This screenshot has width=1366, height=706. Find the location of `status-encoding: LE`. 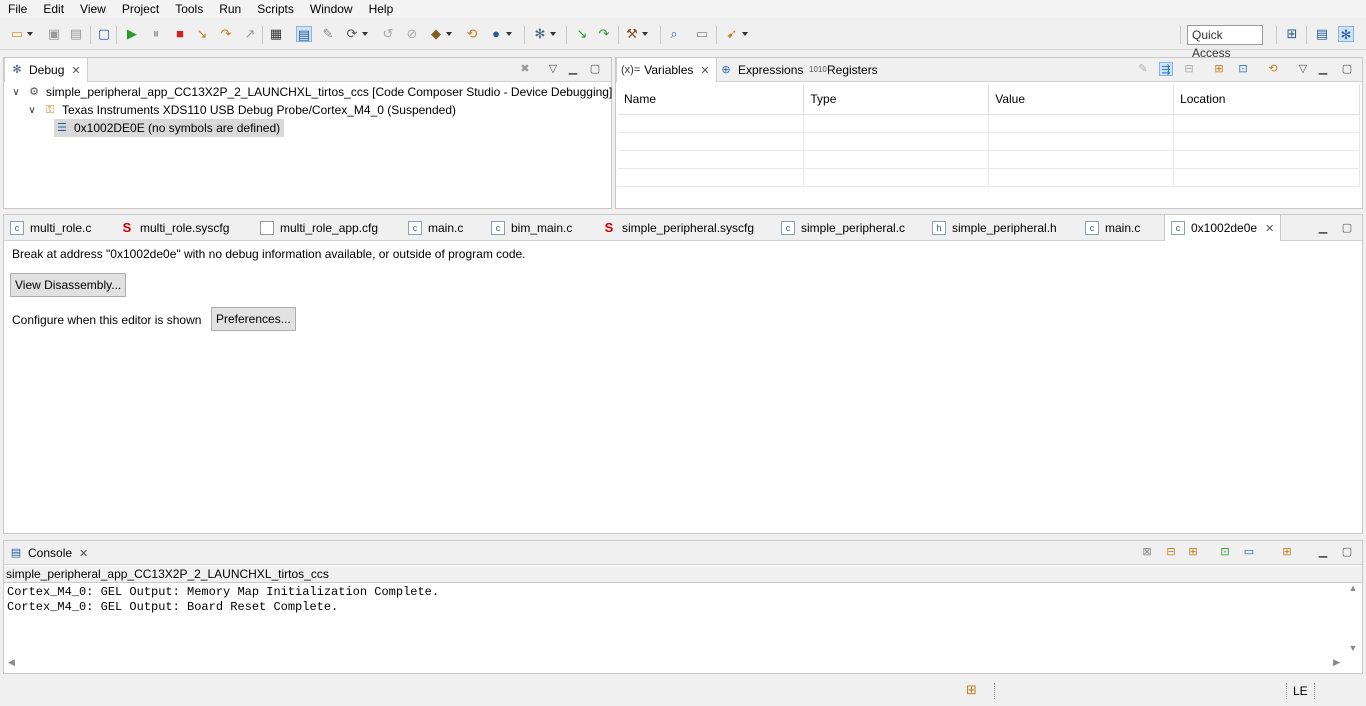

status-encoding: LE is located at coordinates (1300, 691).